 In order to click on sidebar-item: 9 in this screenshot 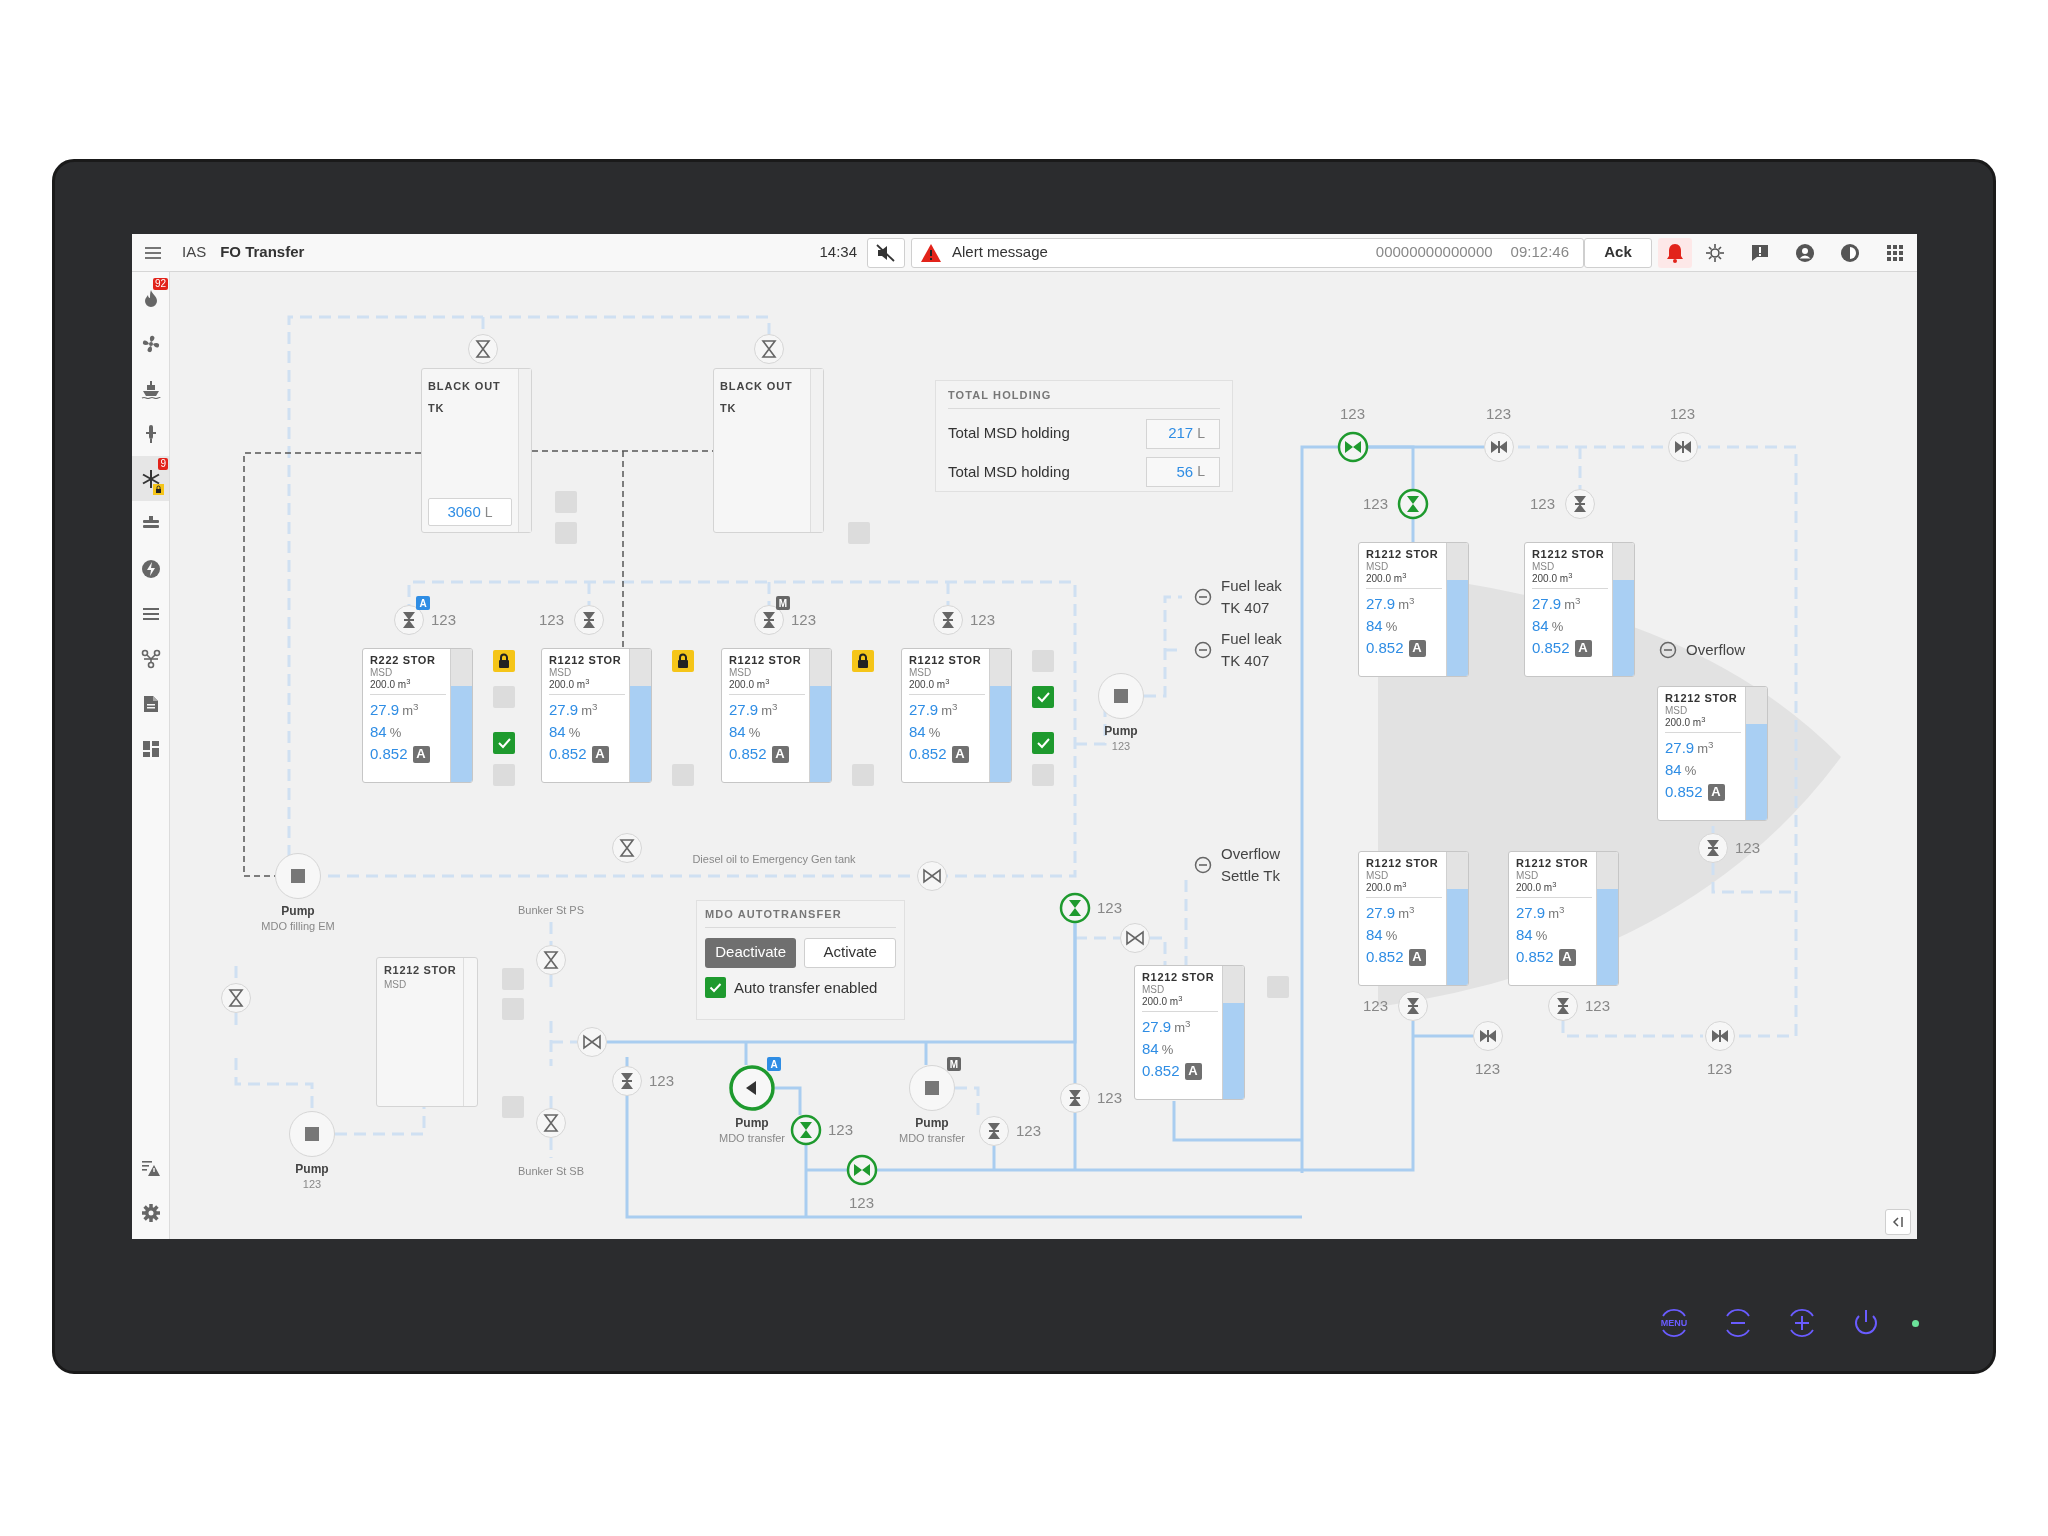, I will do `click(150, 478)`.